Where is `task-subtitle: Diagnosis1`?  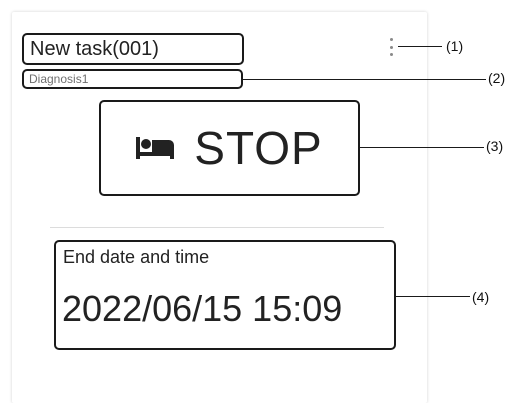 task-subtitle: Diagnosis1 is located at coordinates (59, 79).